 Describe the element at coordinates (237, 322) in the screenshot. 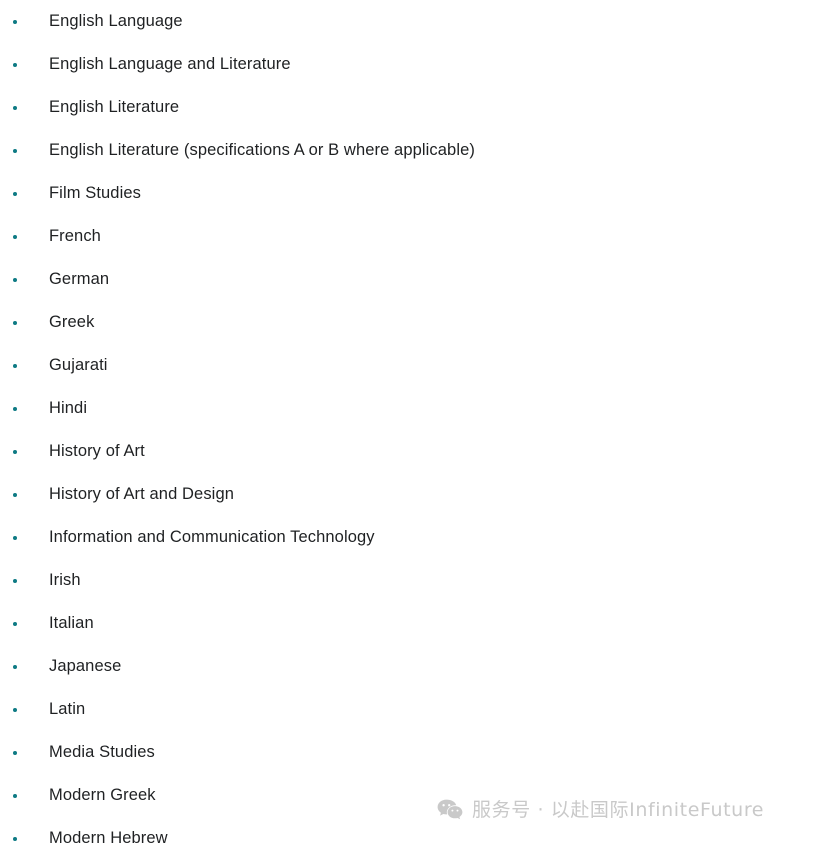

I see `list-item: Greek` at that location.